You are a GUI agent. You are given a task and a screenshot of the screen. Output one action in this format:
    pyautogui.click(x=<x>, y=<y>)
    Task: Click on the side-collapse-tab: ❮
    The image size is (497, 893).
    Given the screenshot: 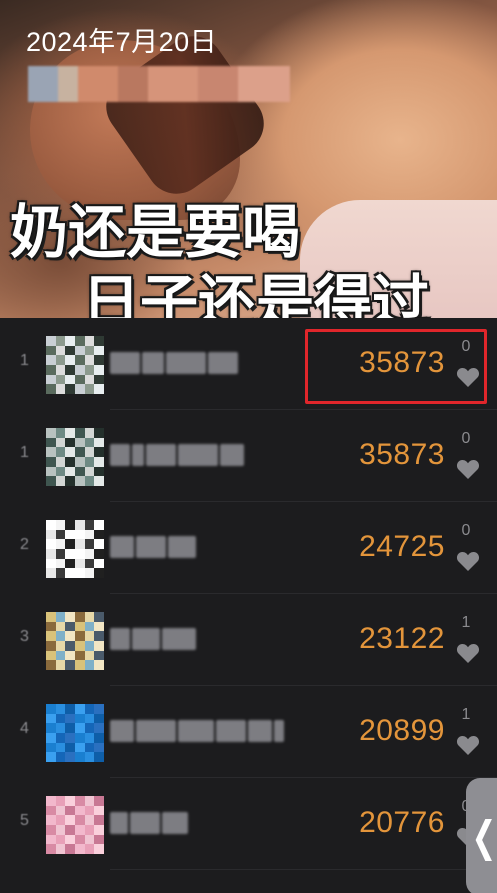 What is the action you would take?
    pyautogui.click(x=481, y=835)
    